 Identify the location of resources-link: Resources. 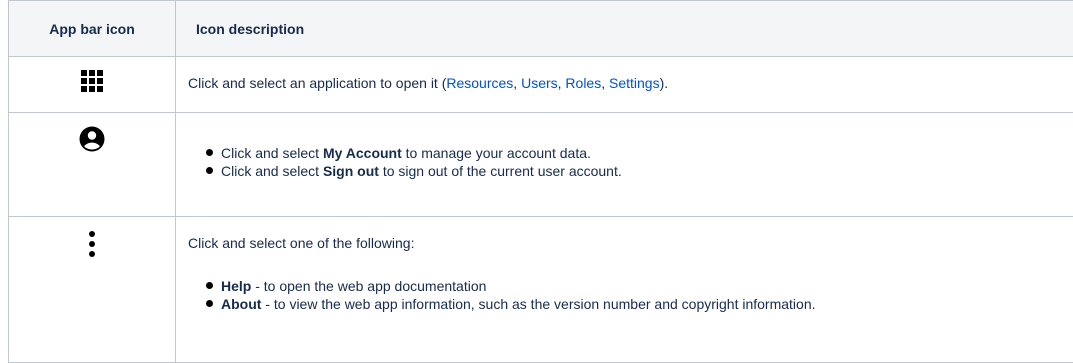
(479, 83).